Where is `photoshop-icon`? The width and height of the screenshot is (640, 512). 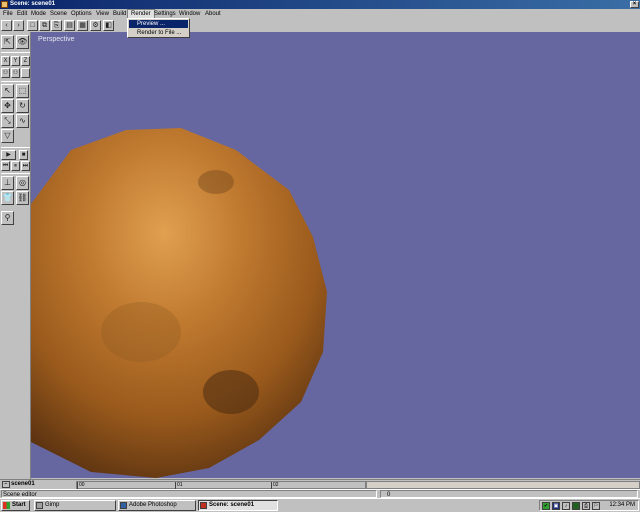
photoshop-icon is located at coordinates (123, 505).